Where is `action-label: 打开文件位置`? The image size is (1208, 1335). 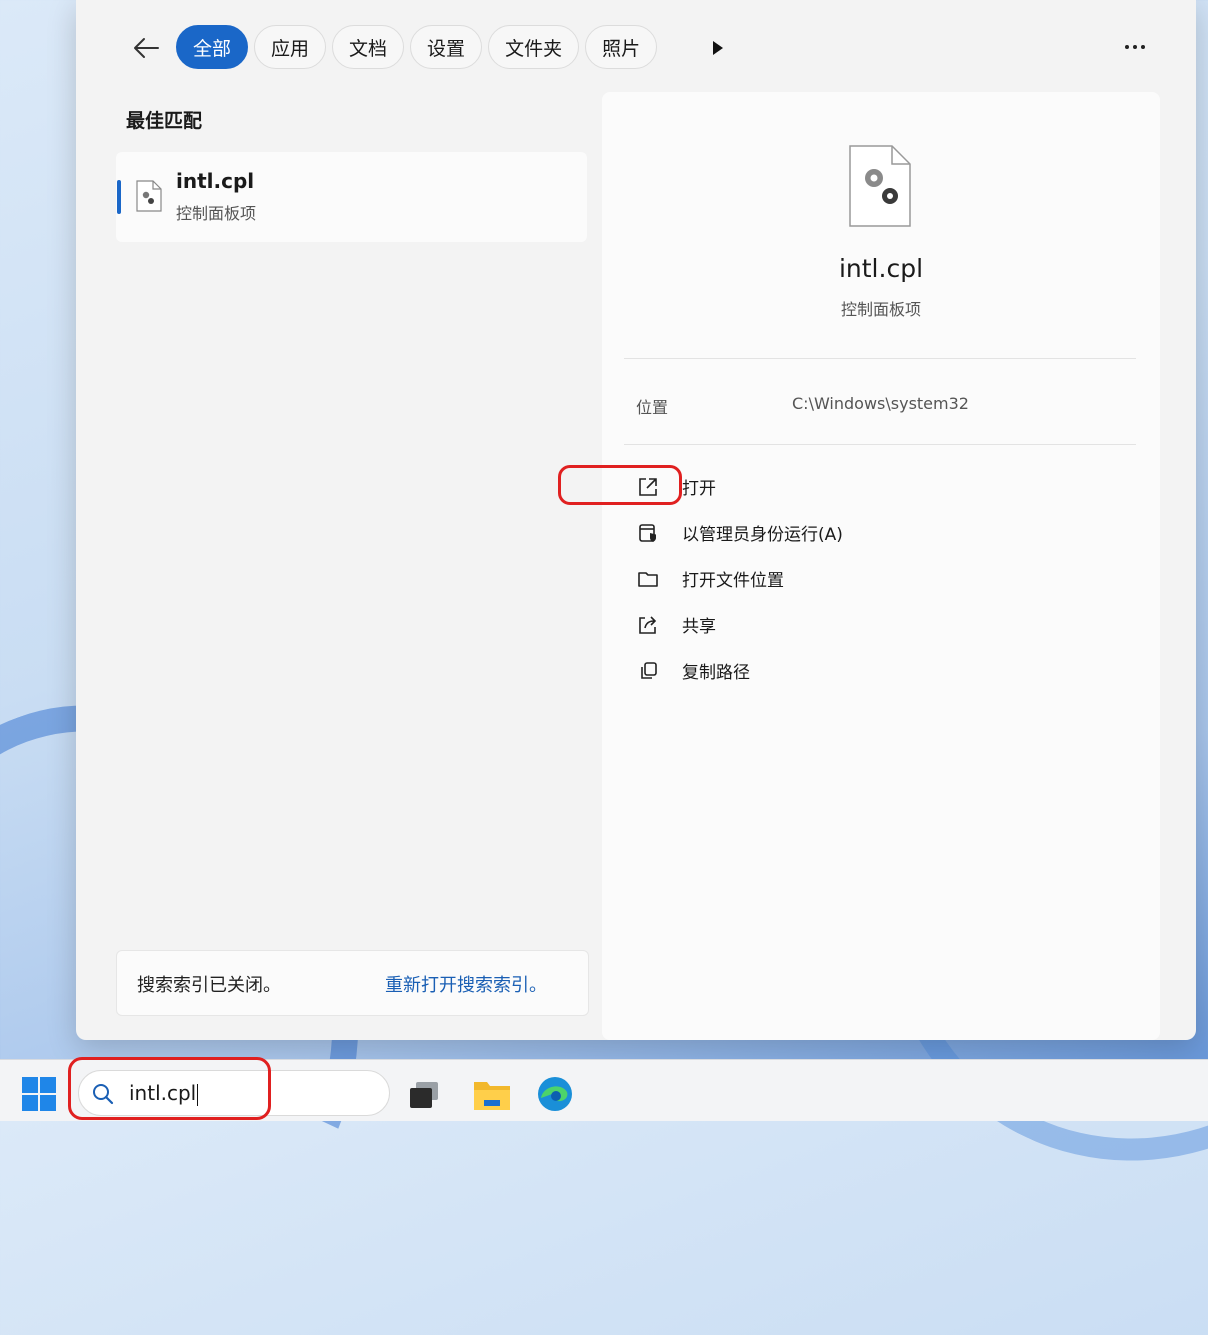
action-label: 打开文件位置 is located at coordinates (733, 581).